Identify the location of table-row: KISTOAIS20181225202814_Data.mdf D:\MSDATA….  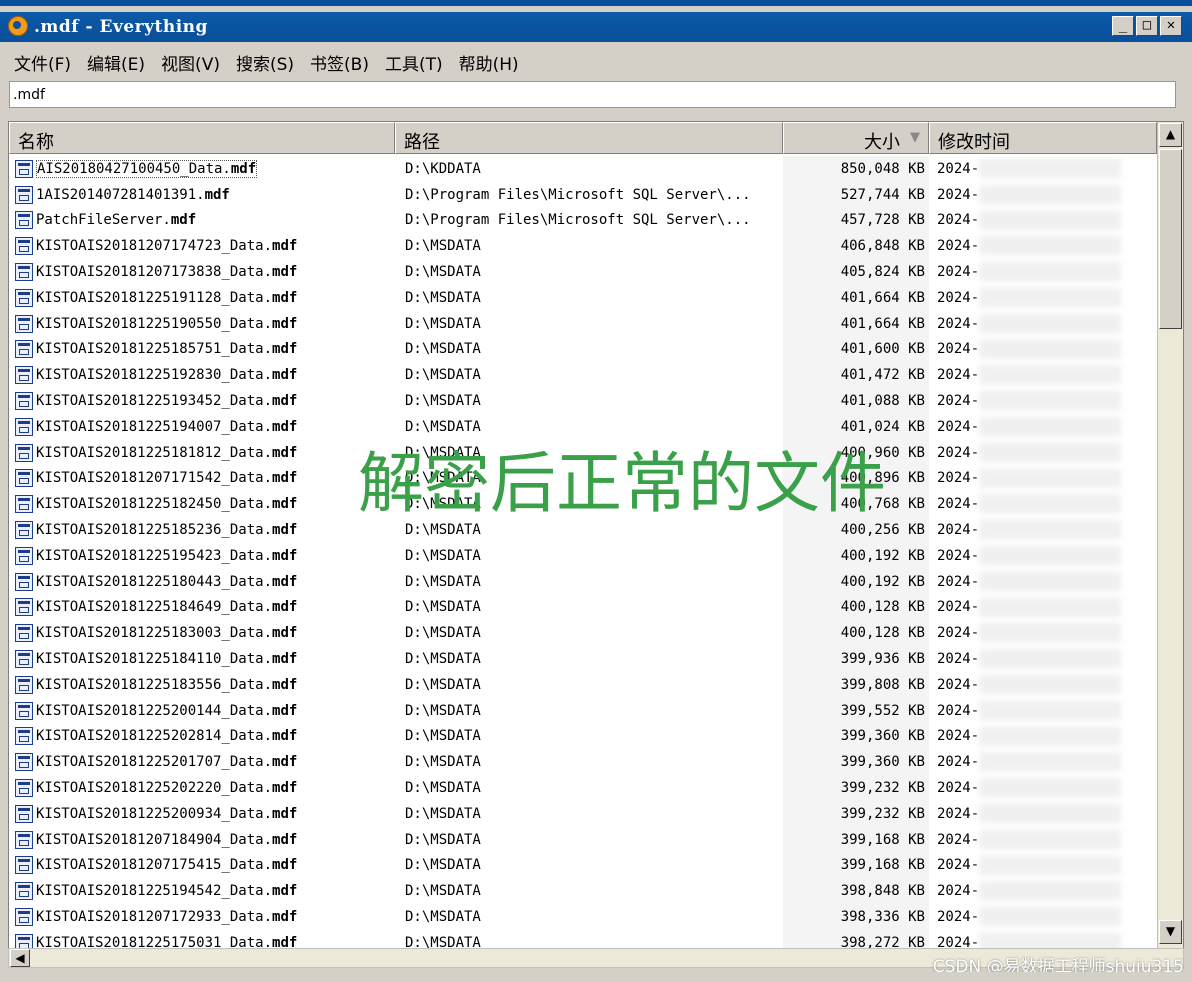
(583, 736).